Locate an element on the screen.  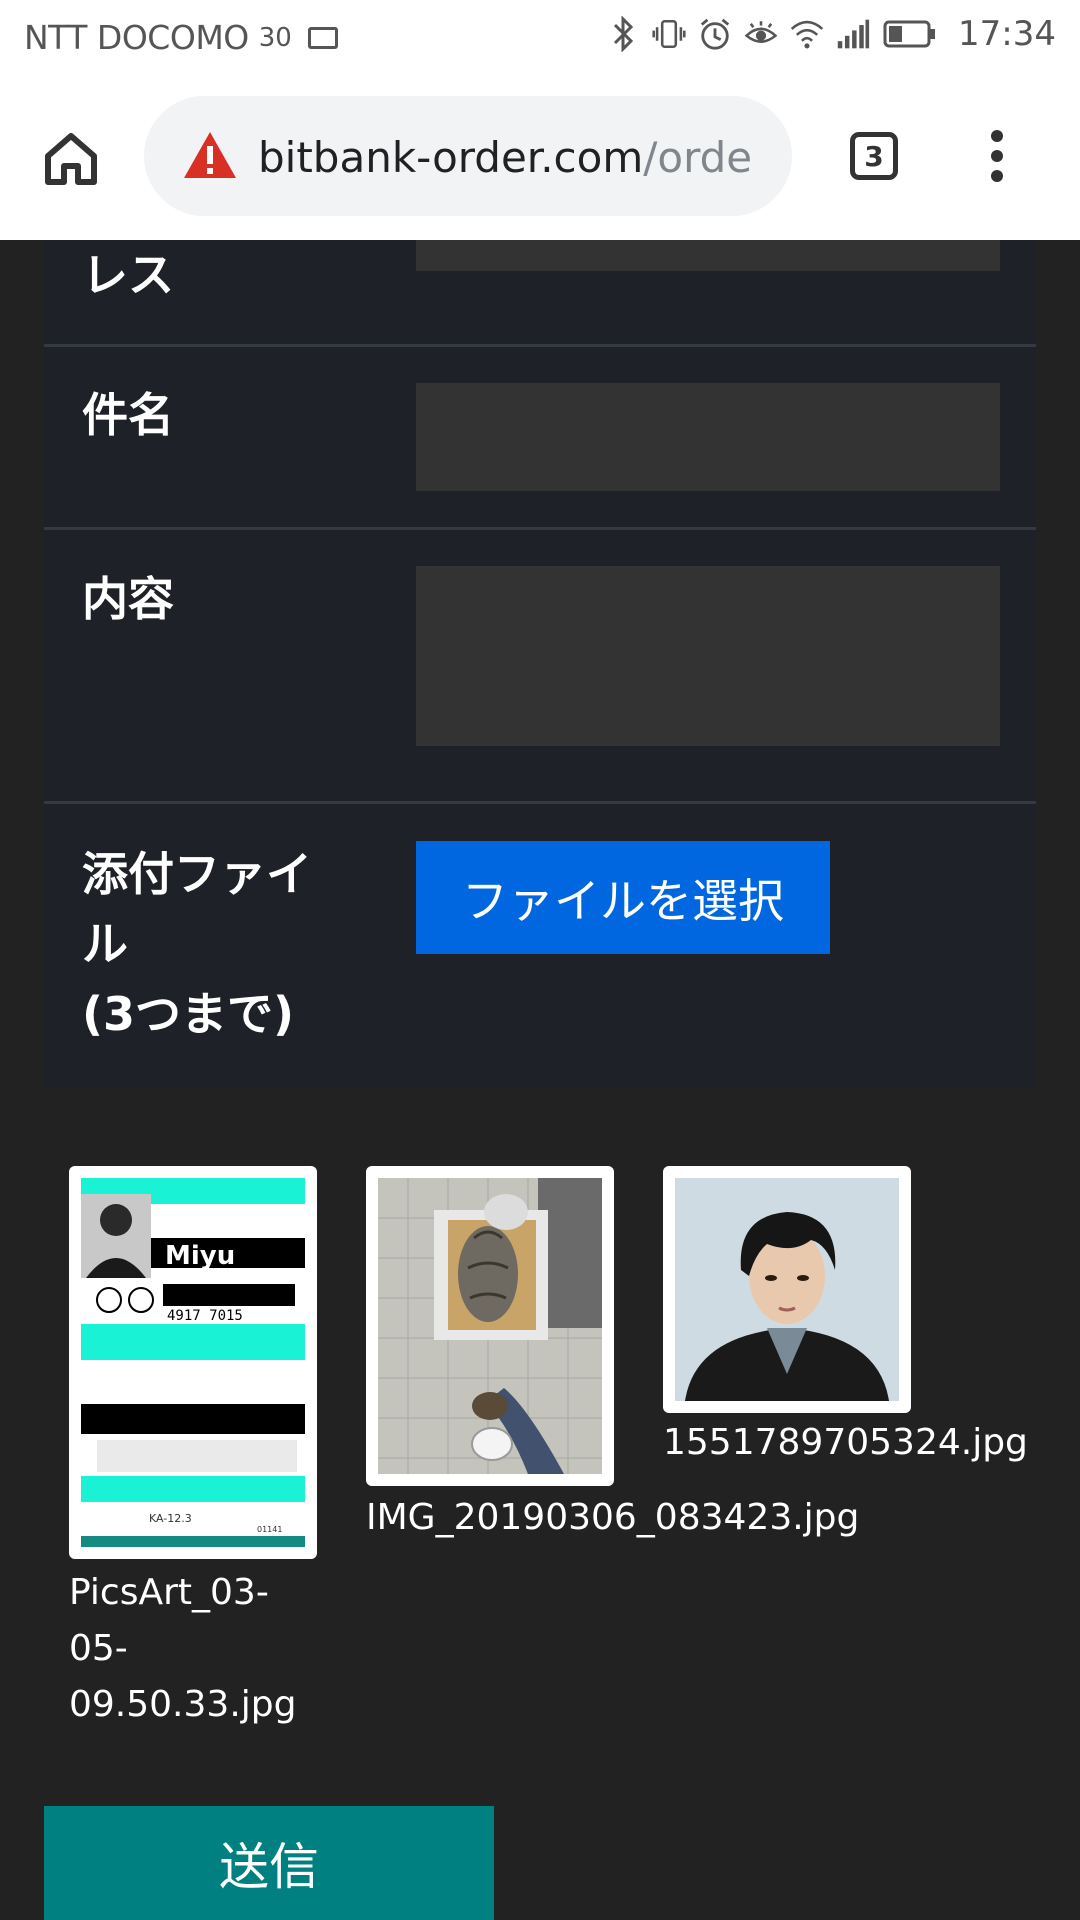
caption-line: 1551789705324.jpg is located at coordinates (845, 1442).